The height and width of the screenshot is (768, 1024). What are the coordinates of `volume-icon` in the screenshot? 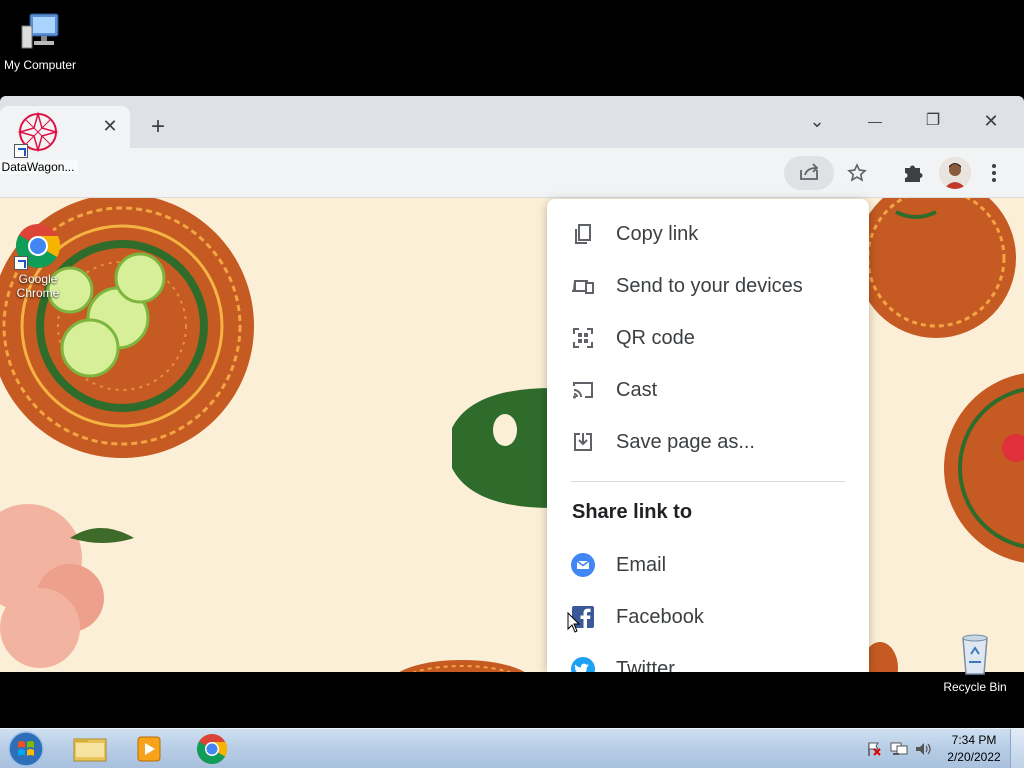 It's located at (923, 749).